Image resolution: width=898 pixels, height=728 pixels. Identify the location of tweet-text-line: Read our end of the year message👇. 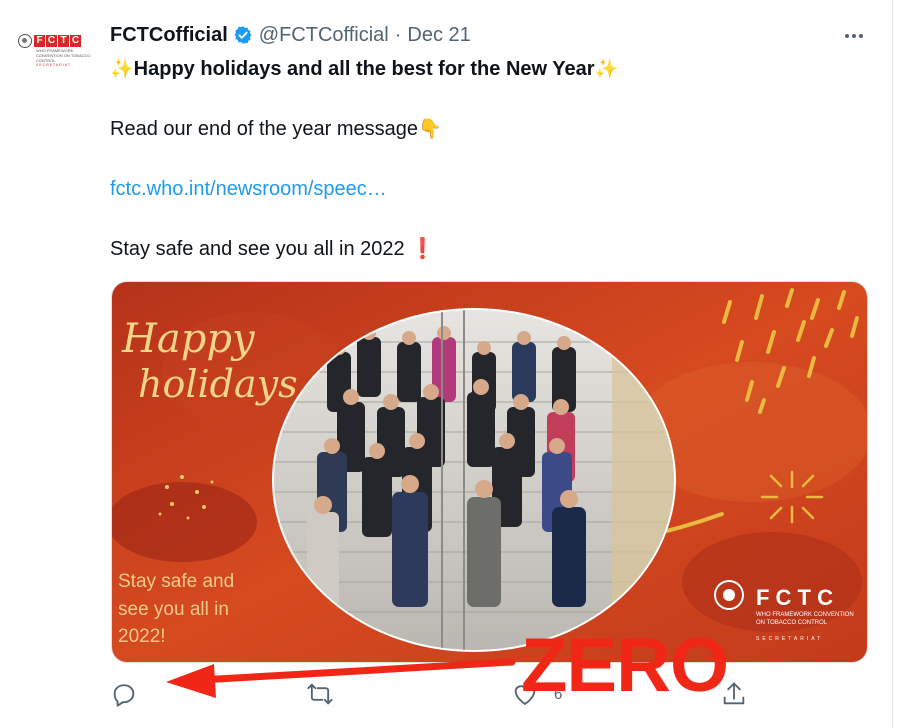
(276, 129).